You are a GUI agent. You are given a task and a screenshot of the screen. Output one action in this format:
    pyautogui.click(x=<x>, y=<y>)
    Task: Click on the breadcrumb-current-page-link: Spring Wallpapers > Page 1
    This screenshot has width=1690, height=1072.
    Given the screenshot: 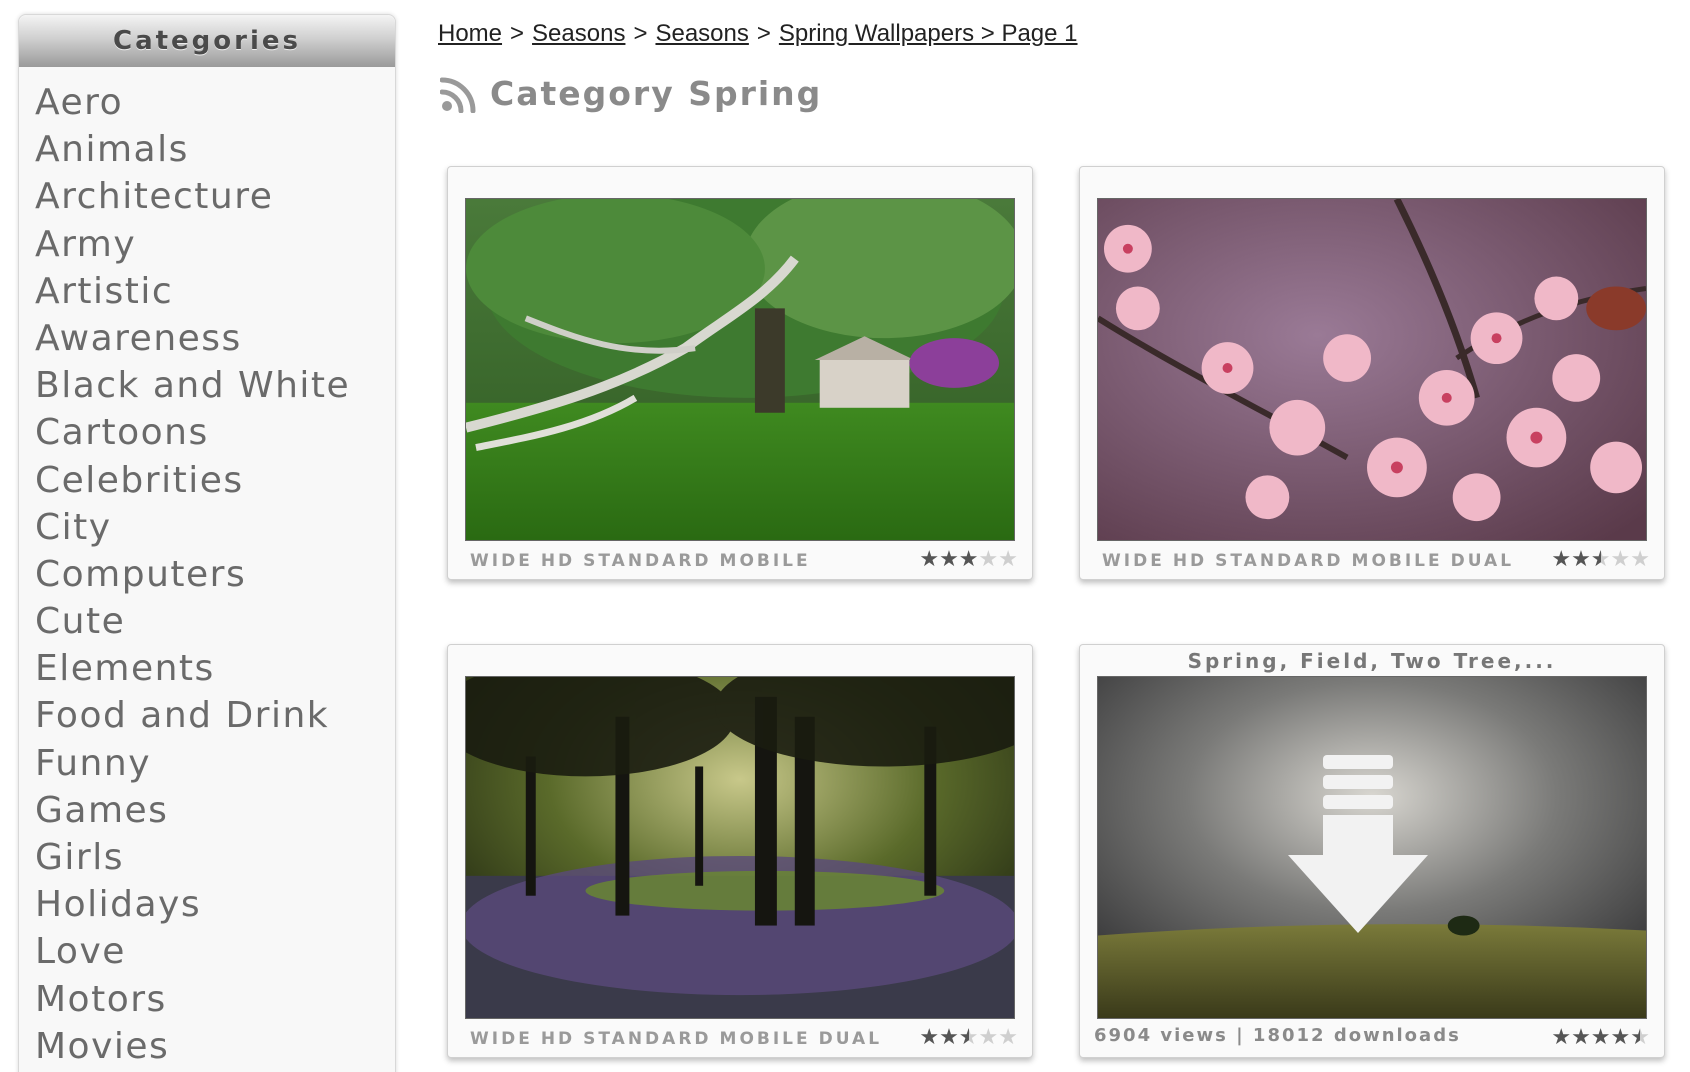 What is the action you would take?
    pyautogui.click(x=928, y=33)
    